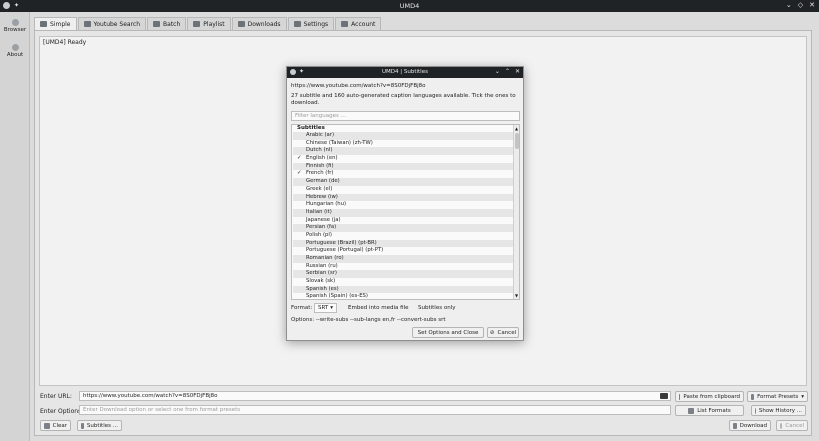  I want to click on dialog-cancel-button: ⊘ Cancel, so click(503, 332).